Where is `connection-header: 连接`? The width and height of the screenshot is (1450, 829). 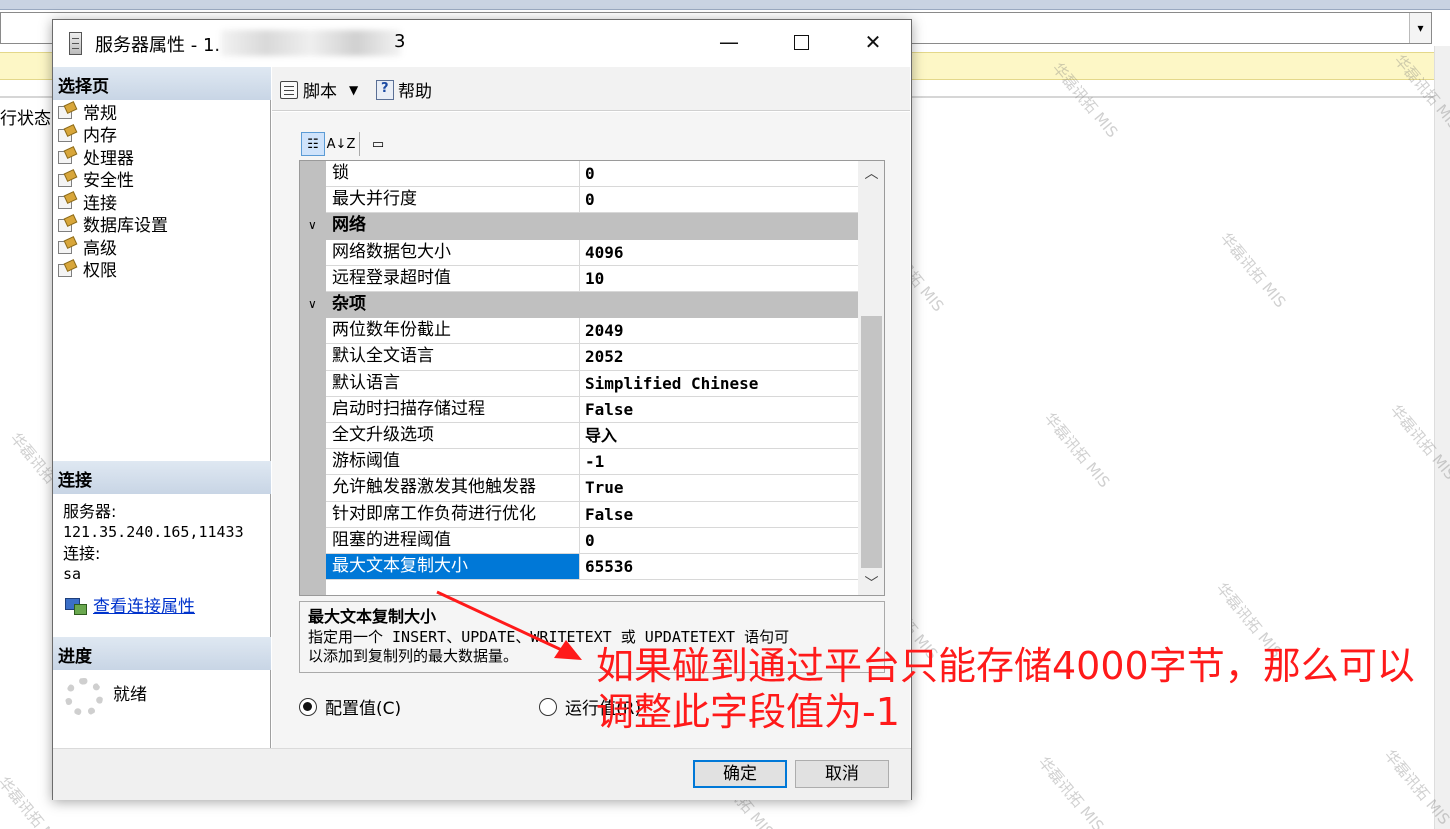 connection-header: 连接 is located at coordinates (162, 477).